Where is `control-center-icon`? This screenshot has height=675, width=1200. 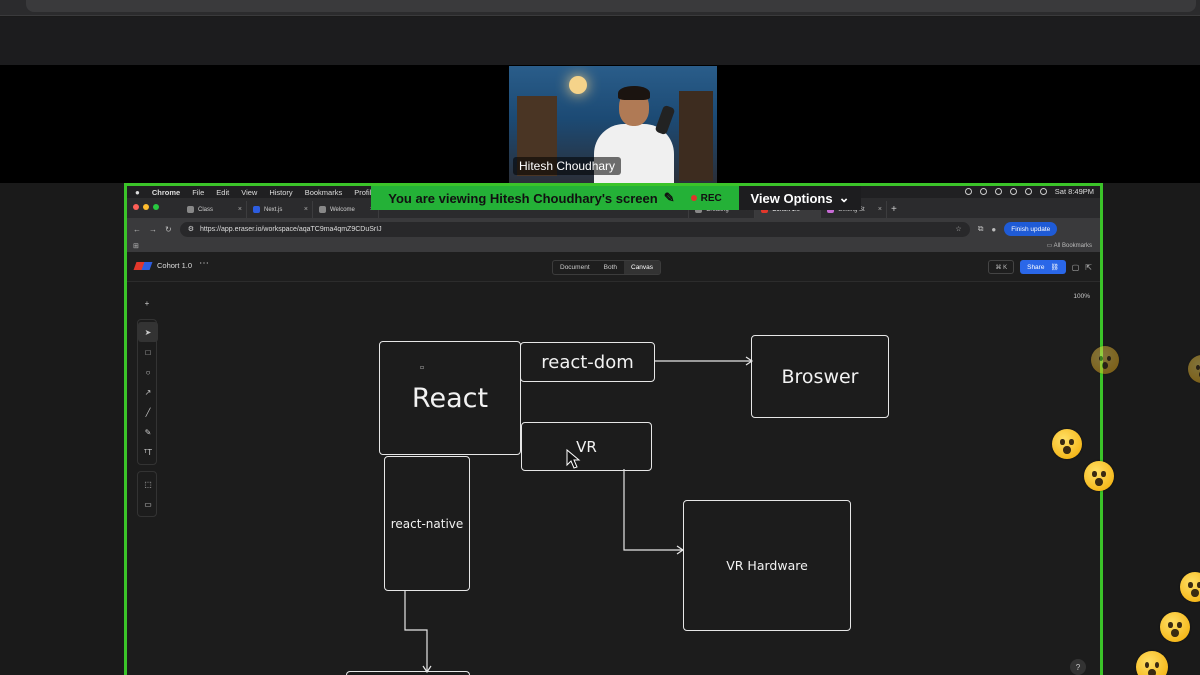
control-center-icon is located at coordinates (1043, 191).